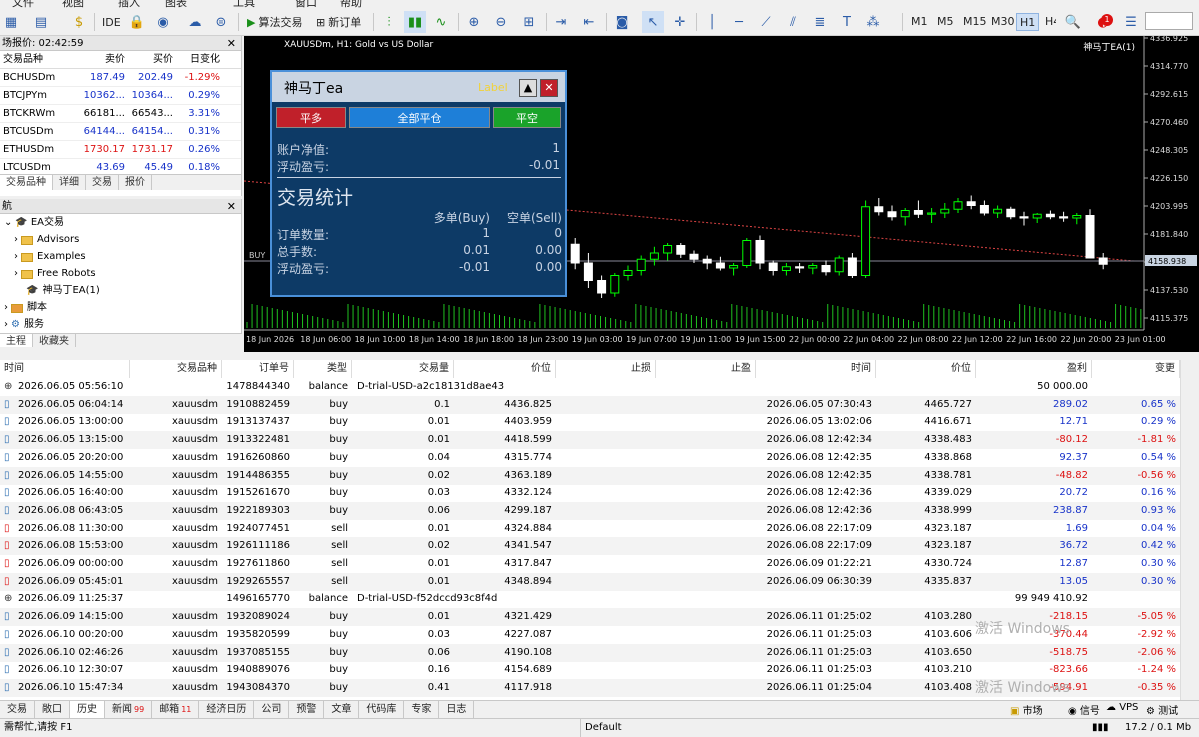 The width and height of the screenshot is (1199, 737). Describe the element at coordinates (176, 369) in the screenshot. I see `column-header-symbol: 交易品种` at that location.